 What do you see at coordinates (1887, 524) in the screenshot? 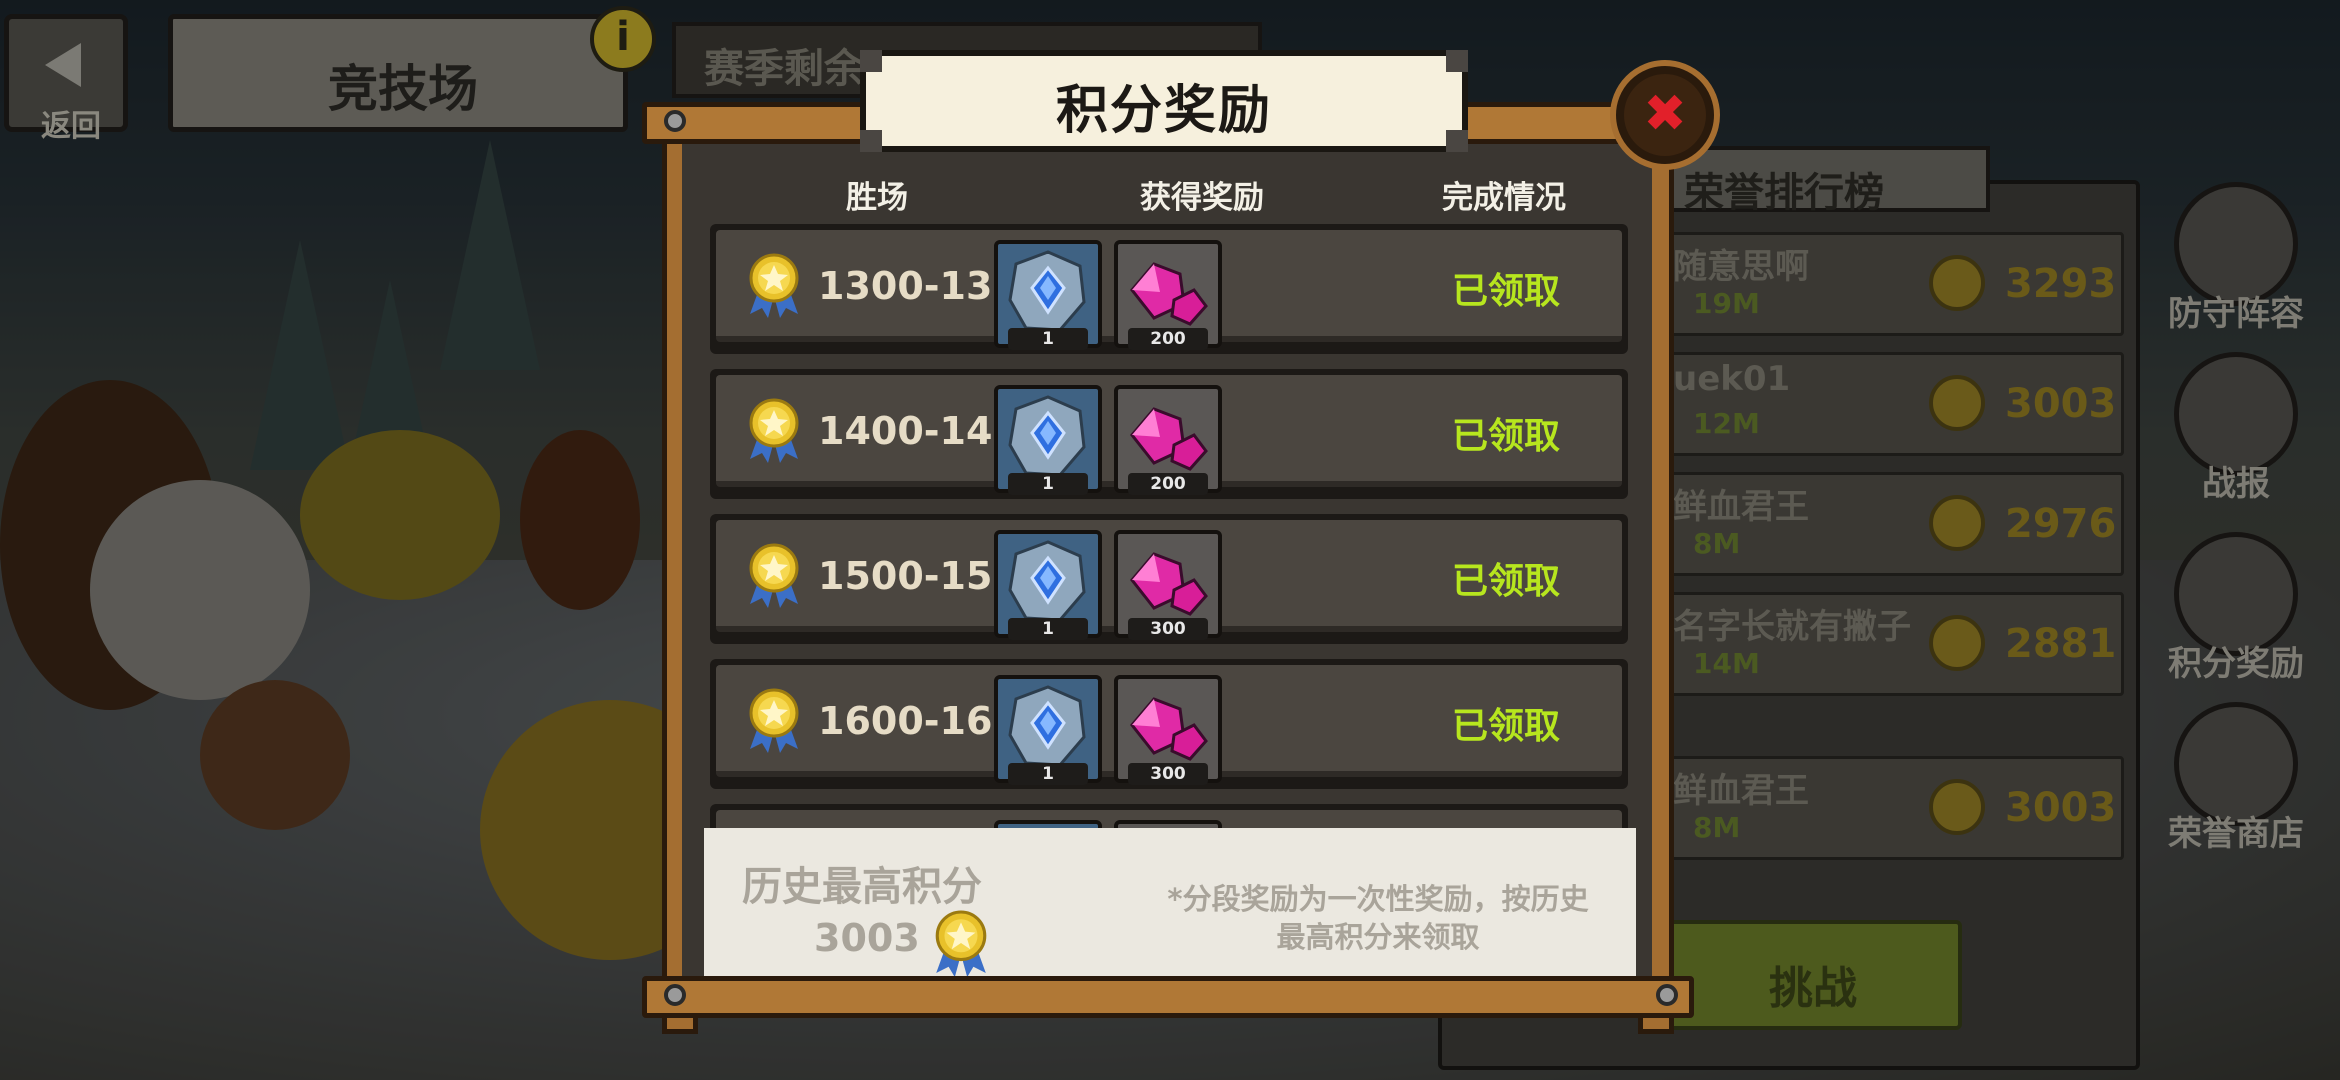
I see `ranking-row: 鲜血君王 8M 2976` at bounding box center [1887, 524].